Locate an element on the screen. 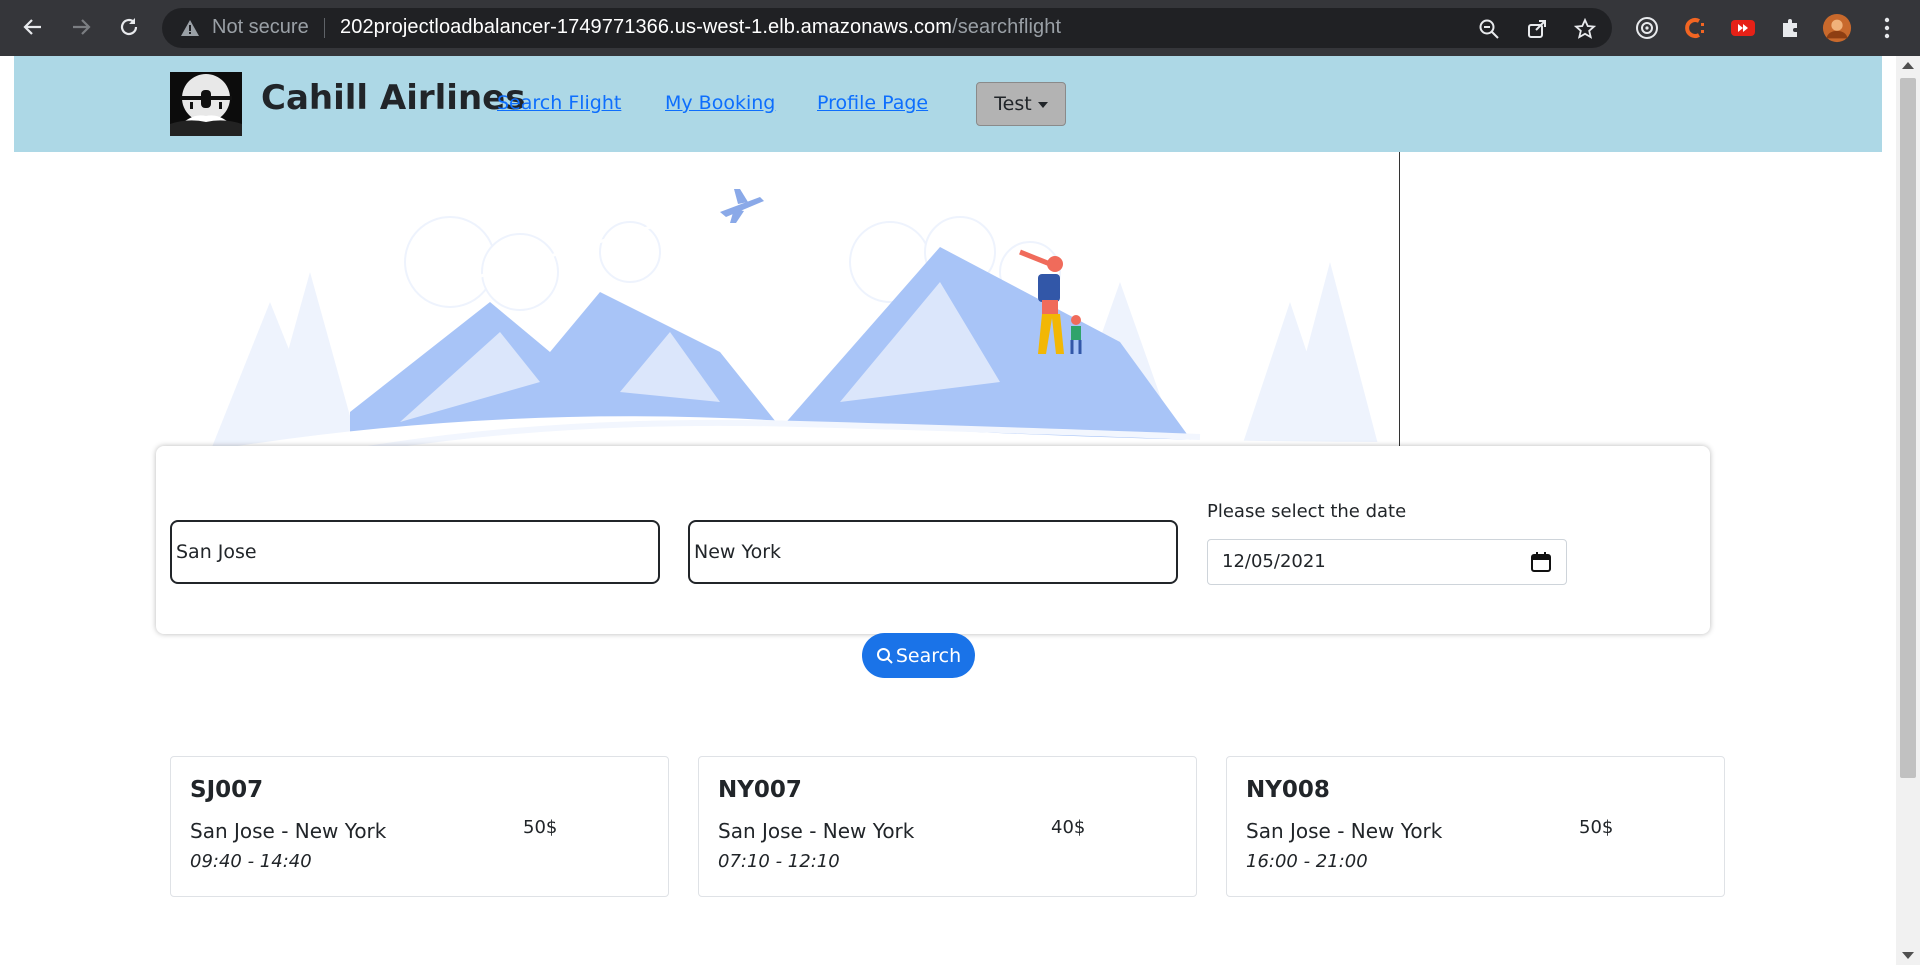  share-icon is located at coordinates (1537, 29).